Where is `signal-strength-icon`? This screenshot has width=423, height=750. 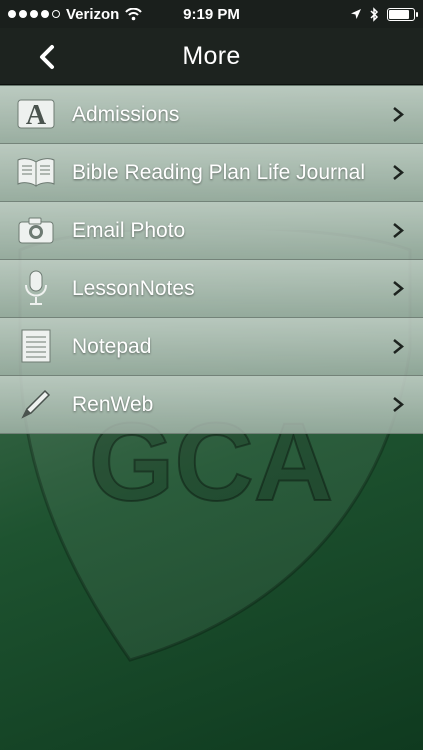
signal-strength-icon is located at coordinates (34, 14).